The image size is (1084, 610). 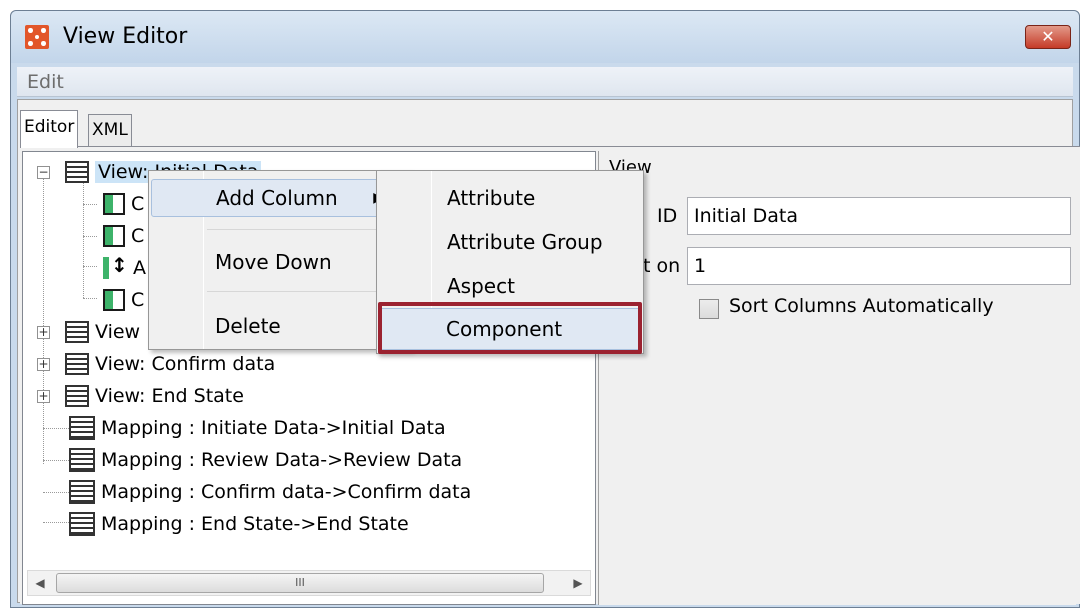 I want to click on tree-item-label: Mapping : End State->End State, so click(x=255, y=524).